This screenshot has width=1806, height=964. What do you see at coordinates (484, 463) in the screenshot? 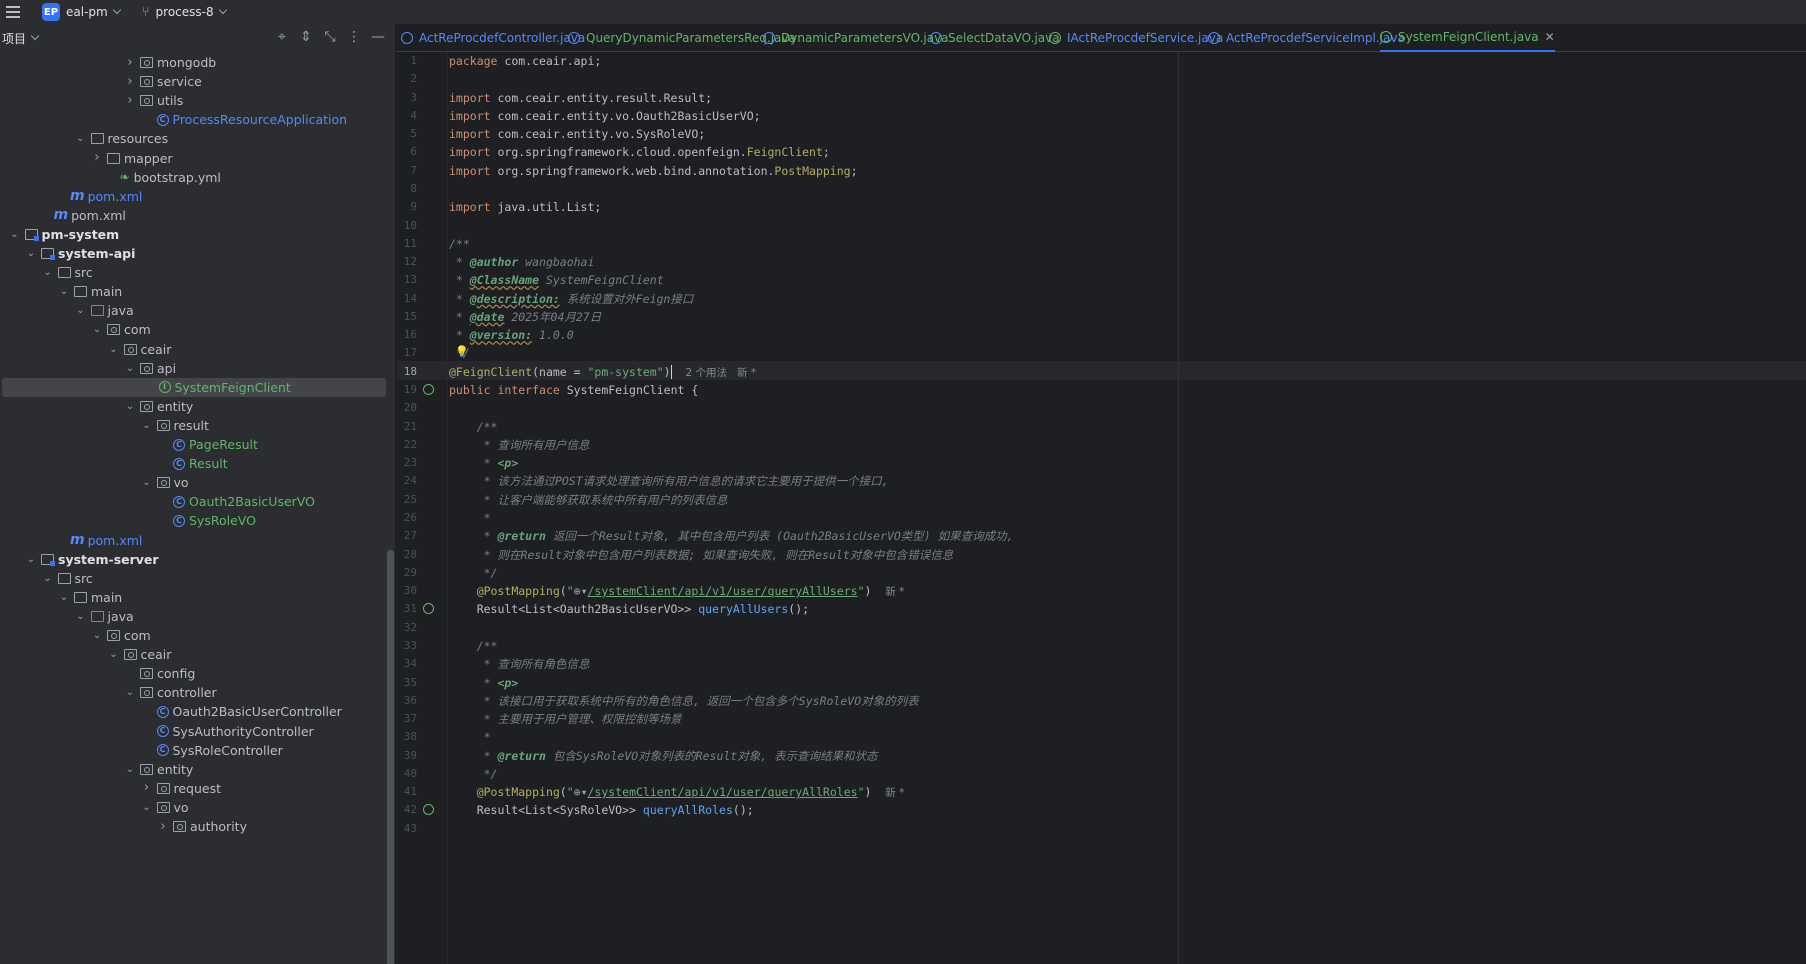
I see `code-line: * <p>` at bounding box center [484, 463].